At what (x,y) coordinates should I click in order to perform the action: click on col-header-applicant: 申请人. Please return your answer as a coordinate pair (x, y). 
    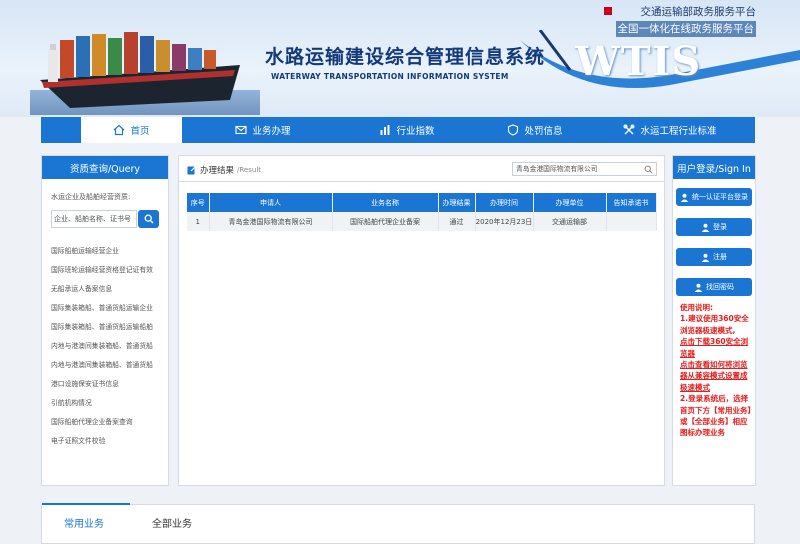
    Looking at the image, I should click on (271, 202).